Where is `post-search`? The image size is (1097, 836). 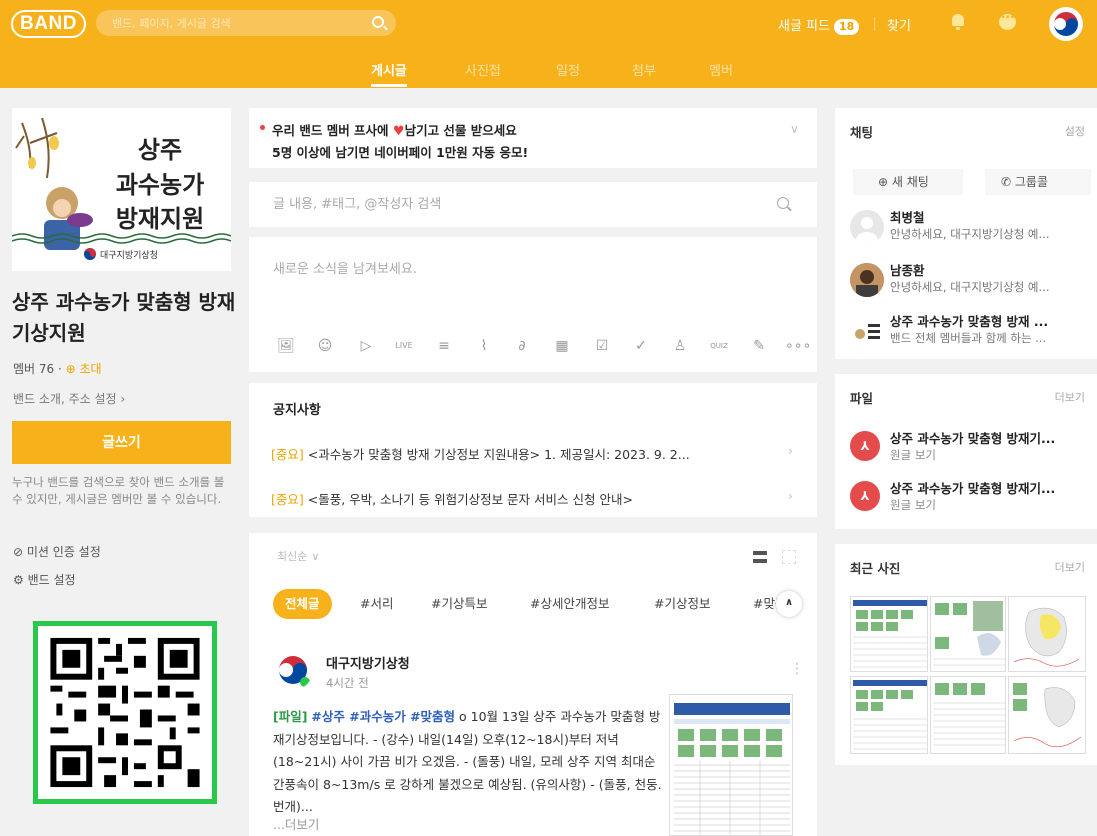
post-search is located at coordinates (533, 204).